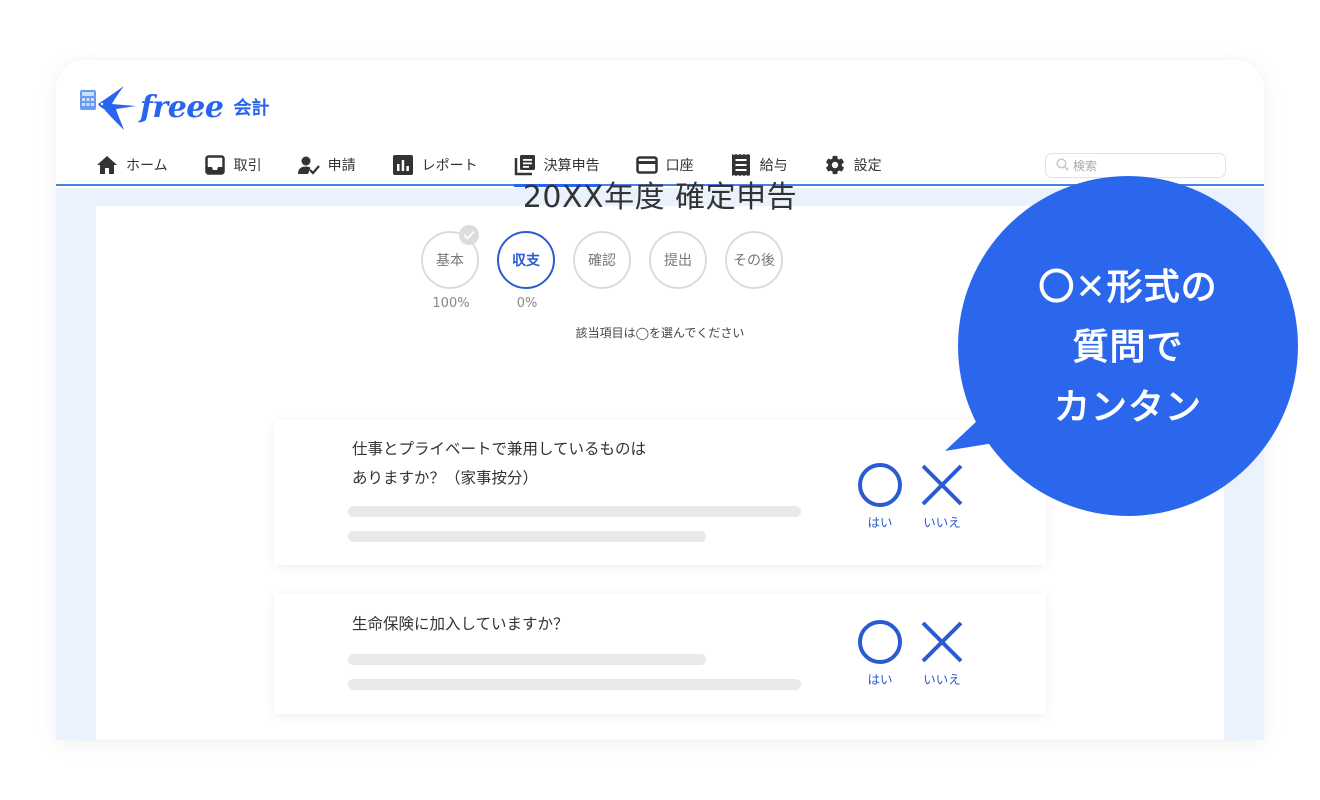 The width and height of the screenshot is (1320, 800). I want to click on step-income-expense: 収支 0%, so click(527, 271).